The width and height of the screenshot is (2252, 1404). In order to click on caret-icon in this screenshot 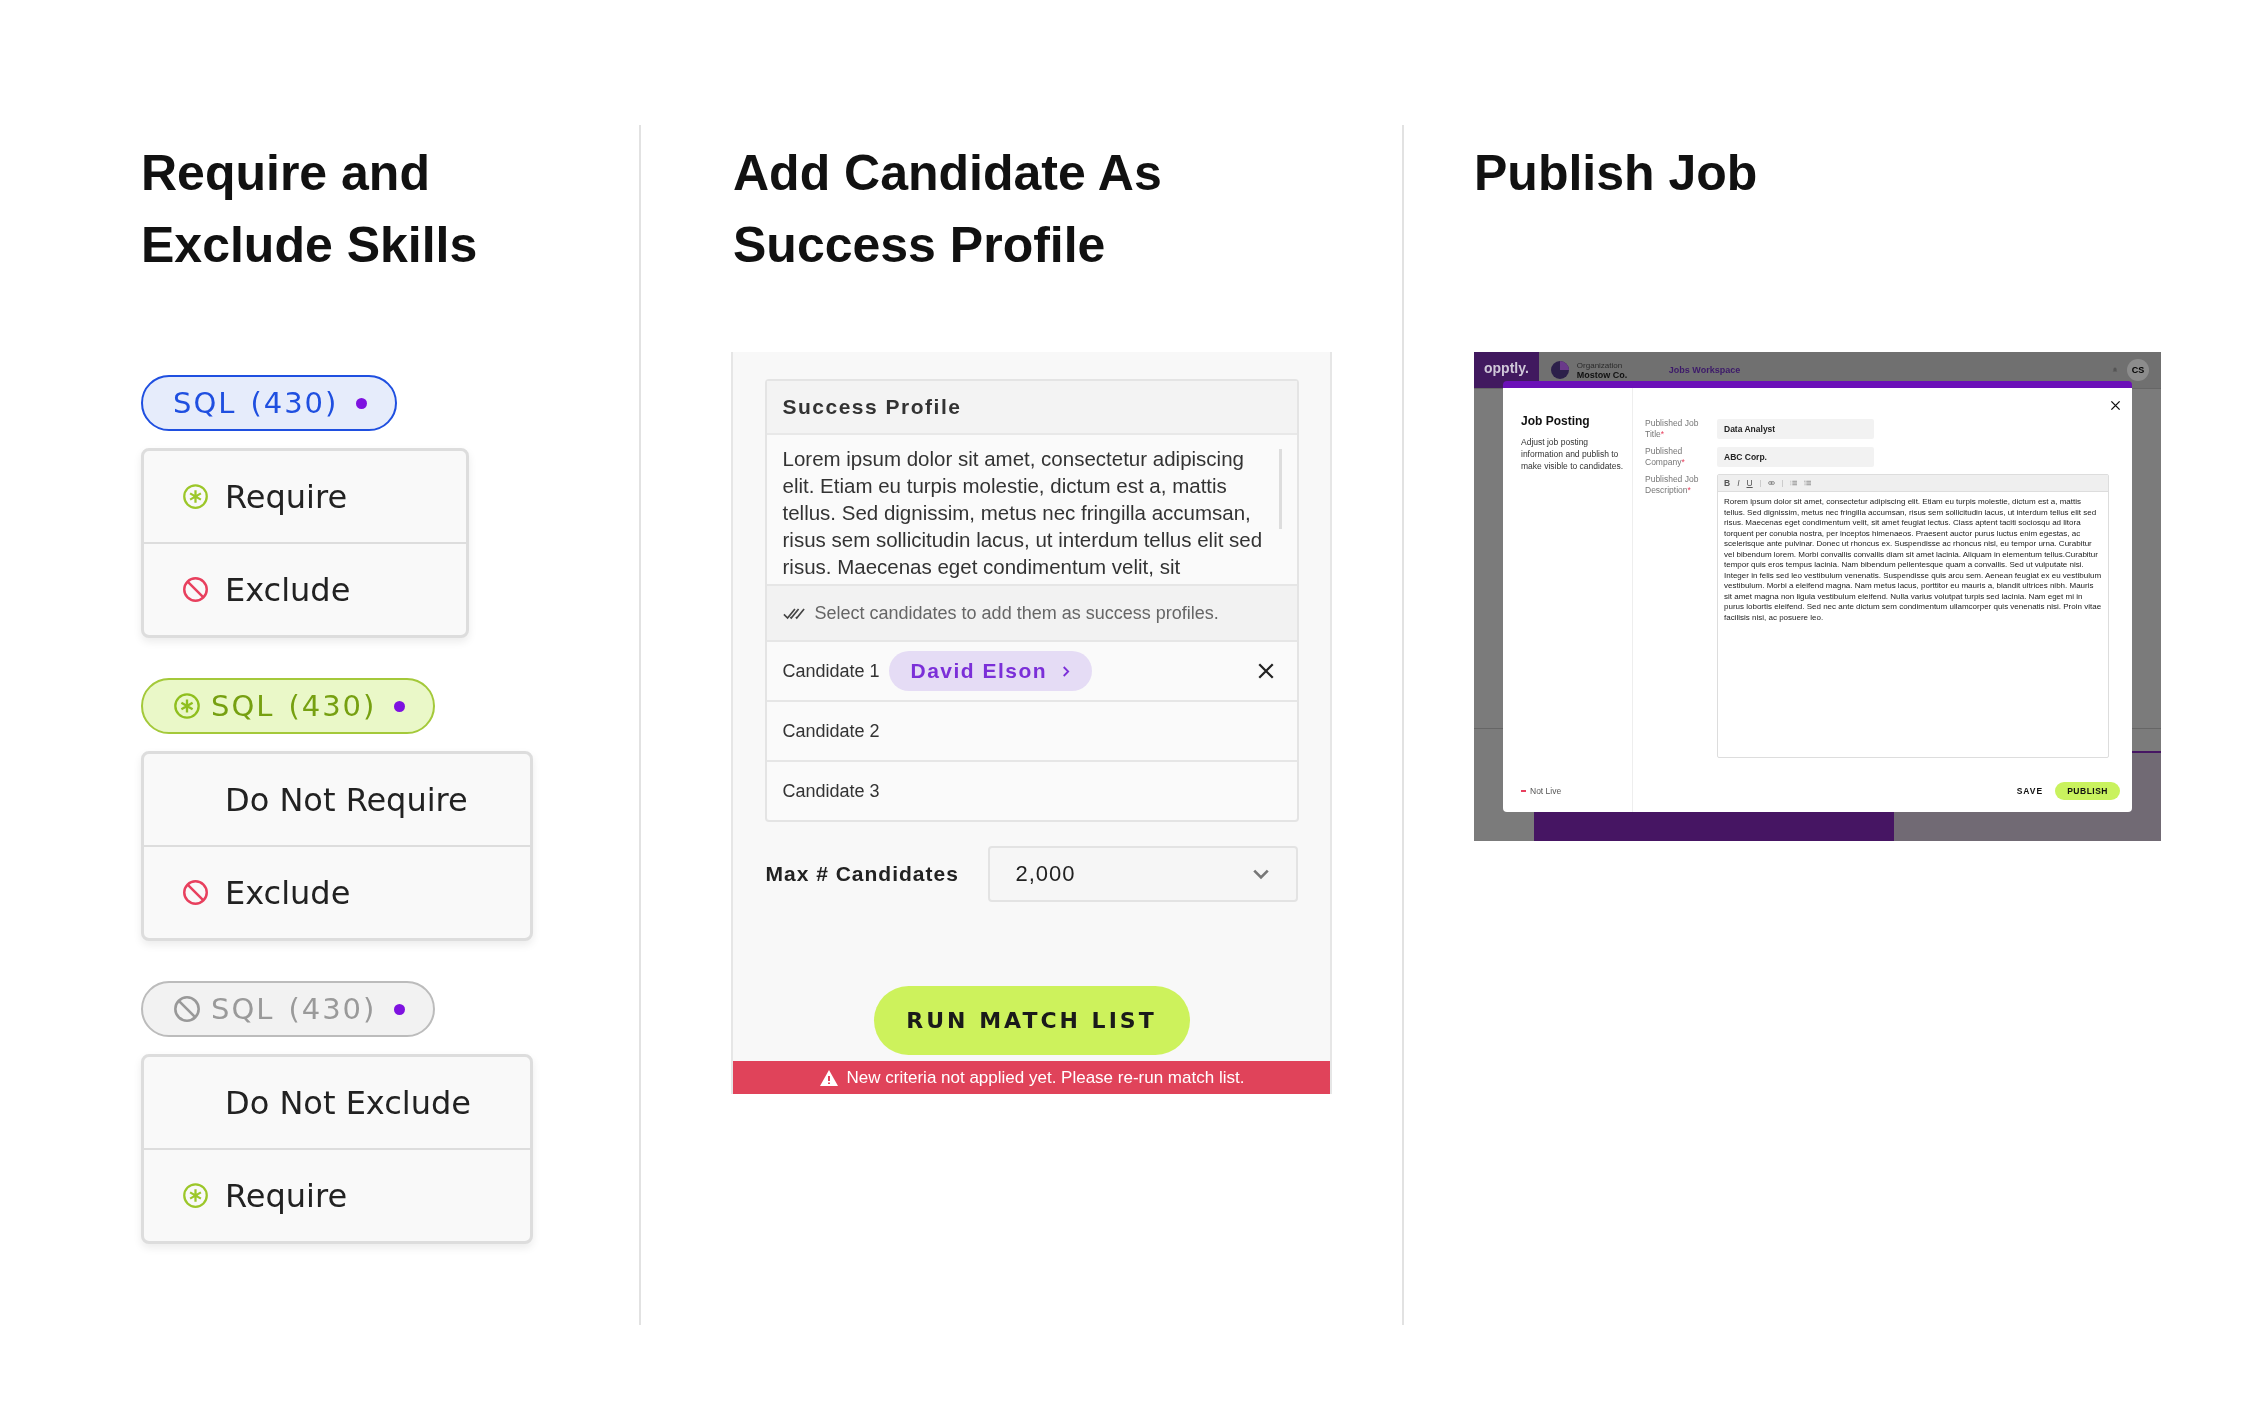, I will do `click(1260, 874)`.